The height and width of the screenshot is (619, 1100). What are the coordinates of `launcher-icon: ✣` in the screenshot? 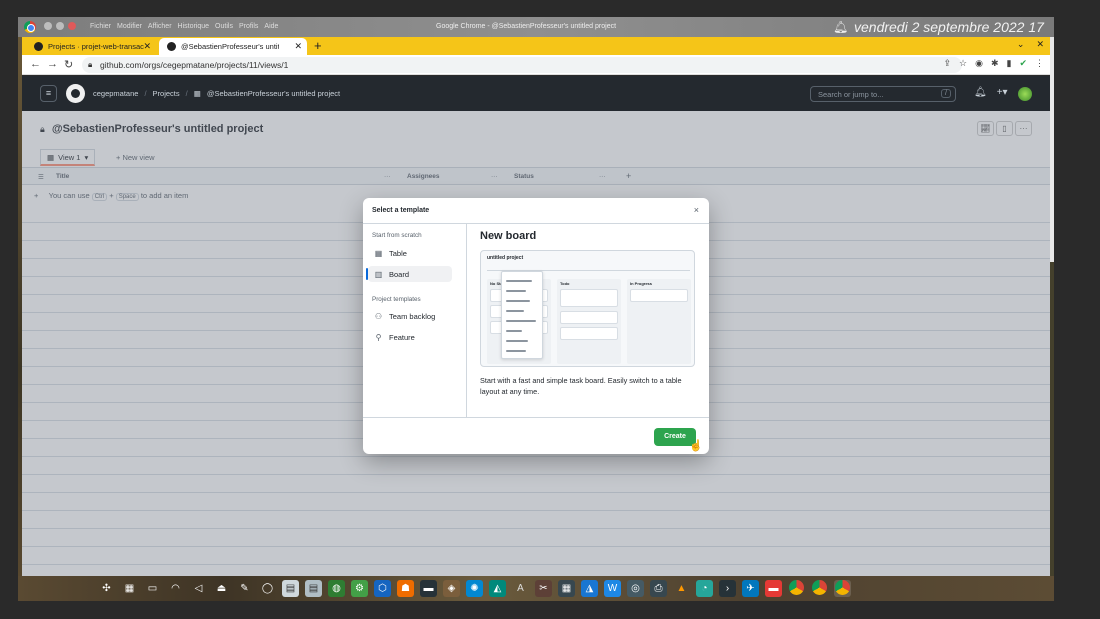 It's located at (106, 588).